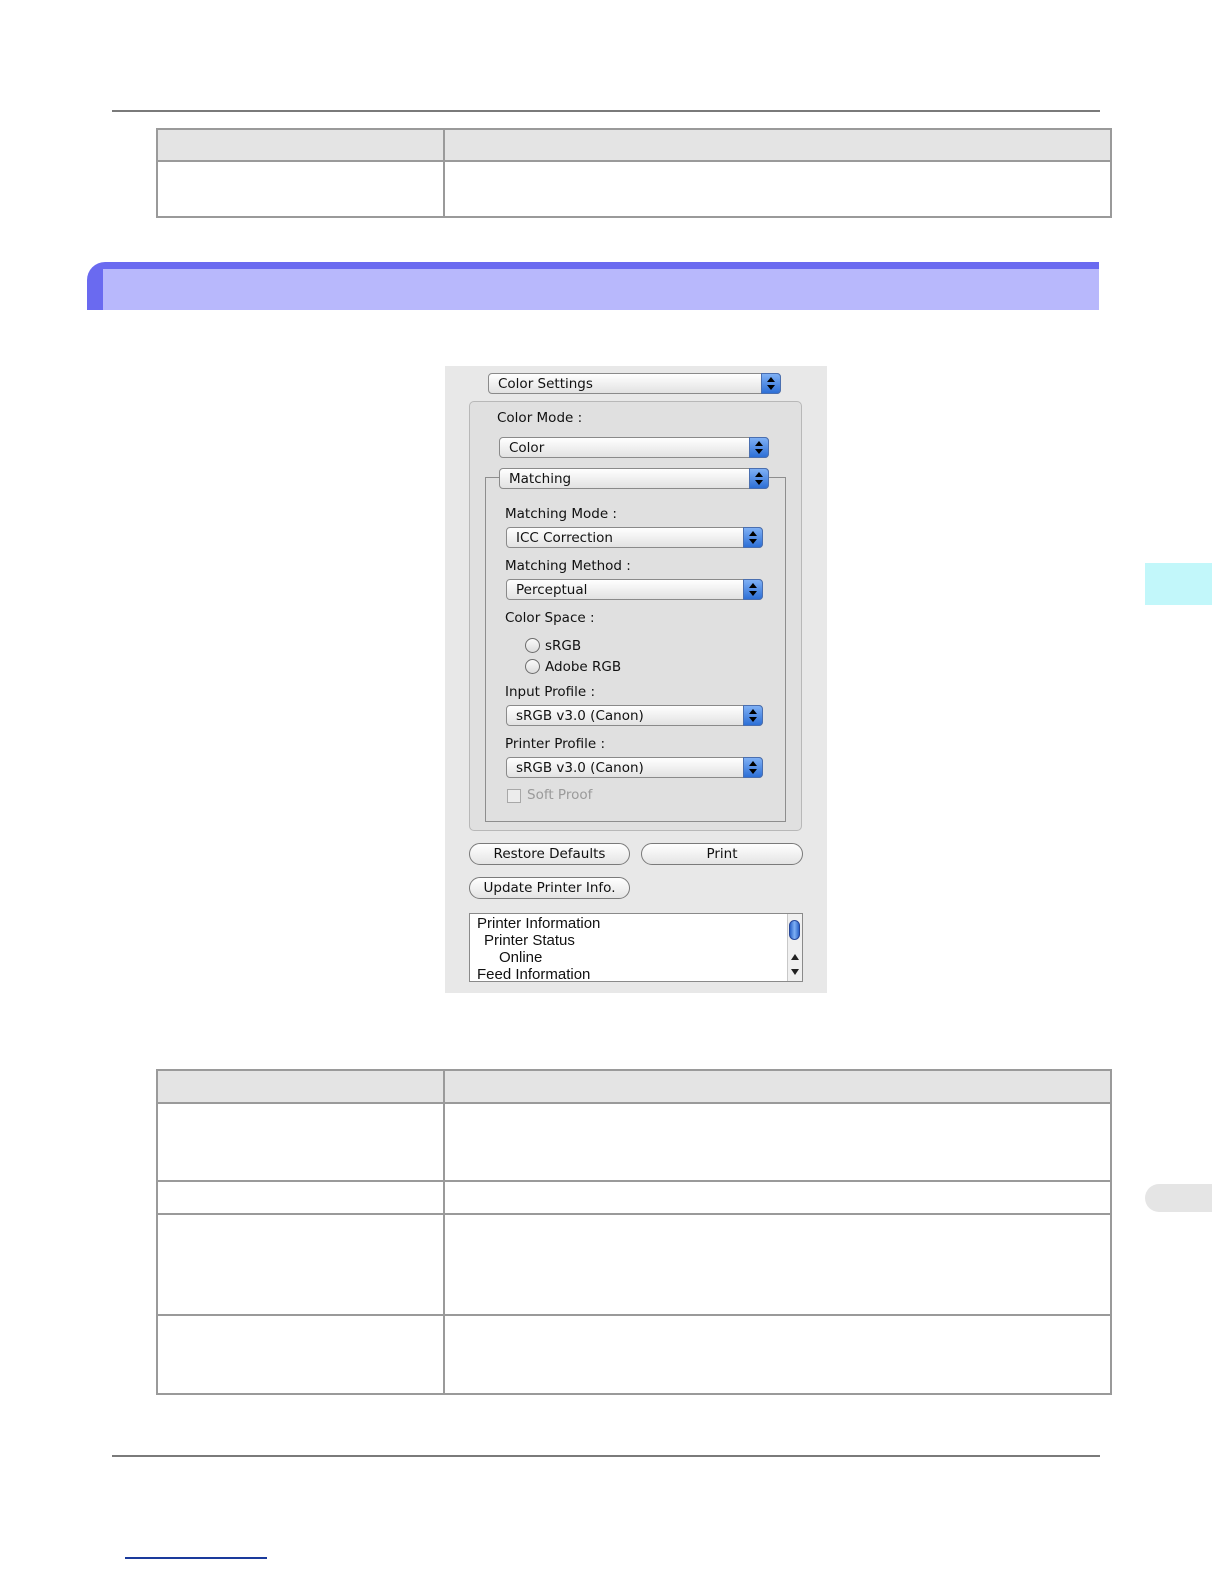  Describe the element at coordinates (795, 957) in the screenshot. I see `scroll-up-icon` at that location.